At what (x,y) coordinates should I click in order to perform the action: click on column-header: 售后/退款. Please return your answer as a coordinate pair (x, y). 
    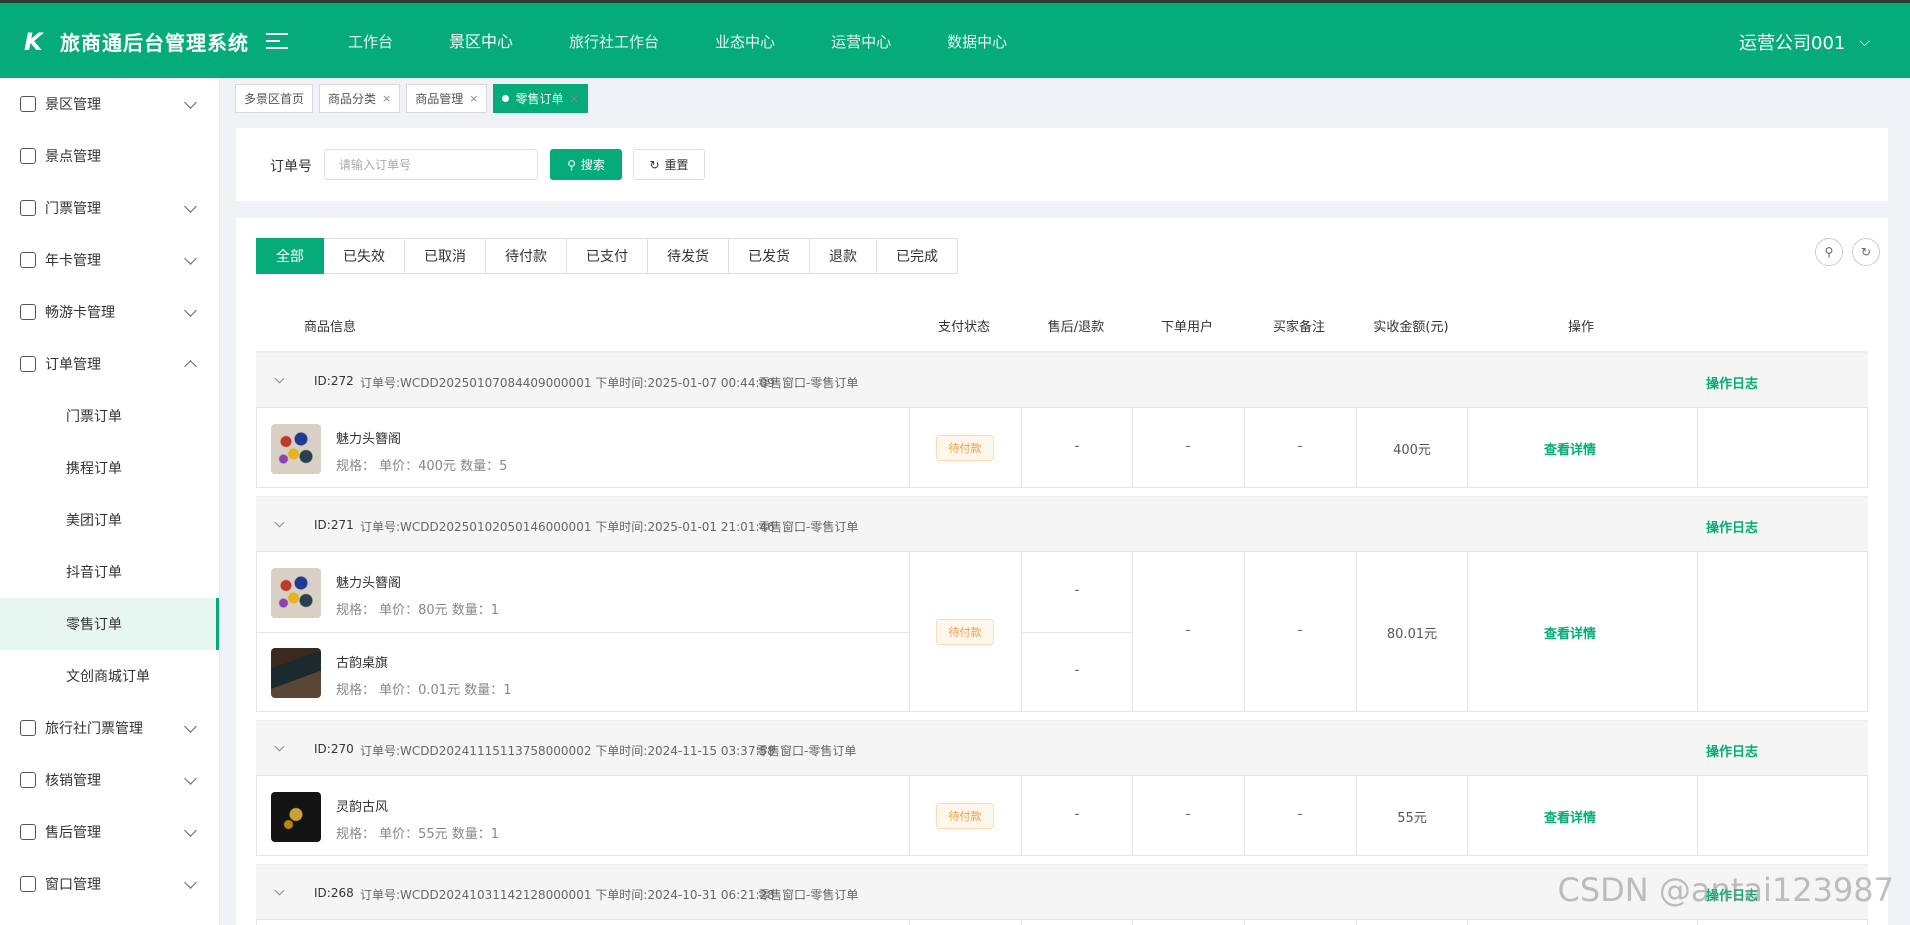
    Looking at the image, I should click on (1076, 327).